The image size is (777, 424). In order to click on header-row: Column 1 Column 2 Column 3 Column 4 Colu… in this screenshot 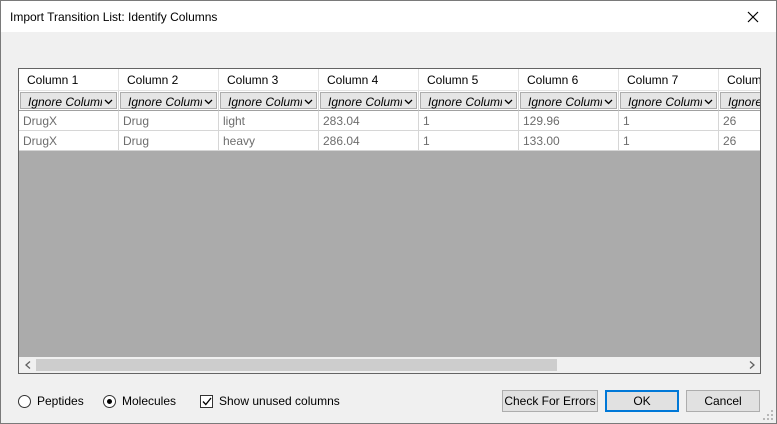, I will do `click(389, 80)`.